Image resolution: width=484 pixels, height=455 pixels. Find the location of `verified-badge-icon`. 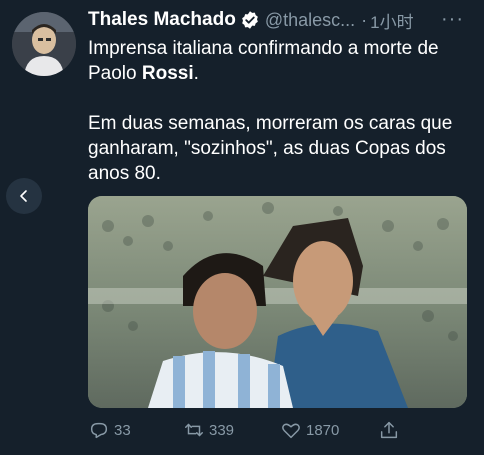

verified-badge-icon is located at coordinates (249, 20).